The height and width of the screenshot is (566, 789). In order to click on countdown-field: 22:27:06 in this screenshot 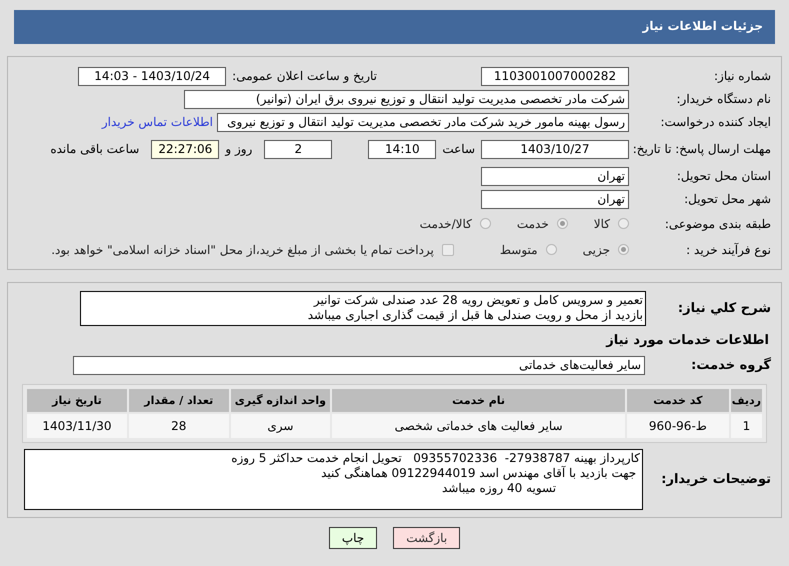, I will do `click(185, 149)`.